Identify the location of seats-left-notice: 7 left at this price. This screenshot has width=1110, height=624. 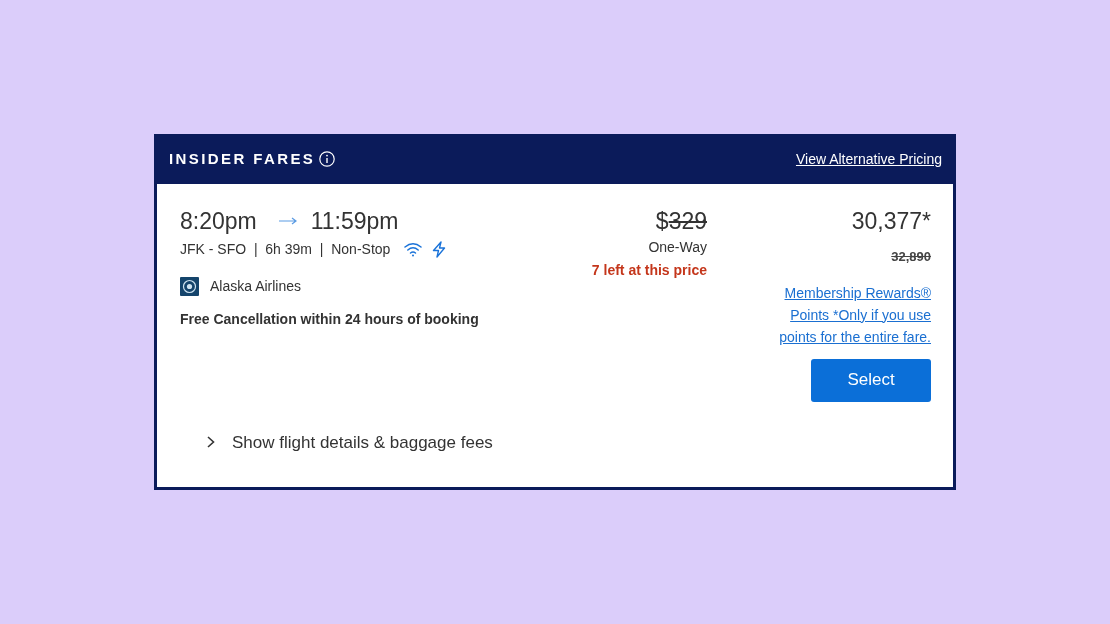
(649, 270).